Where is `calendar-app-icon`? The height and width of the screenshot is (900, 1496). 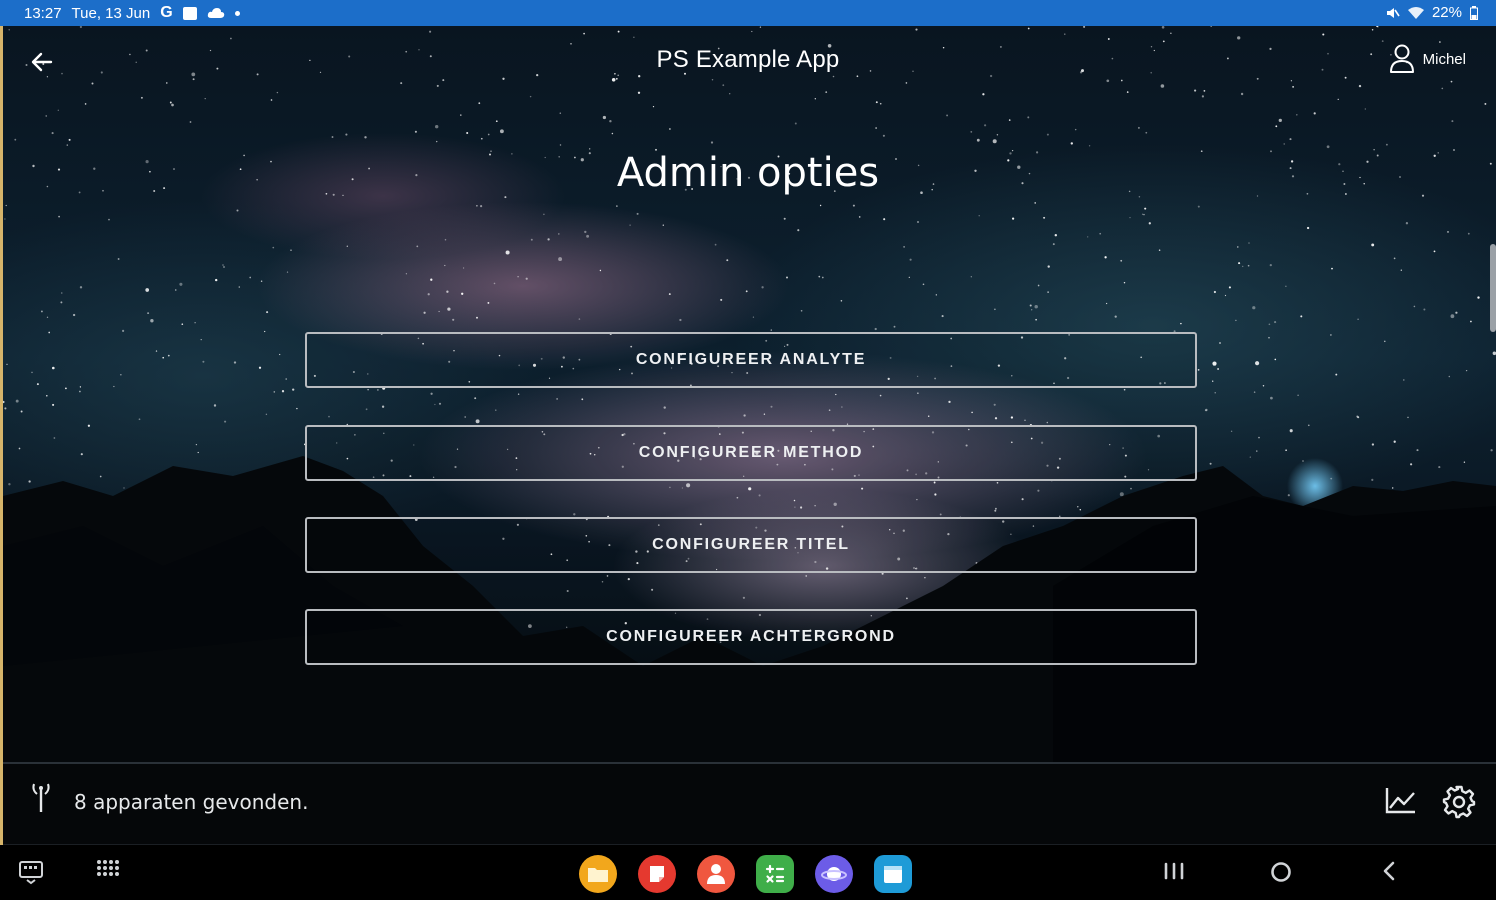 calendar-app-icon is located at coordinates (893, 874).